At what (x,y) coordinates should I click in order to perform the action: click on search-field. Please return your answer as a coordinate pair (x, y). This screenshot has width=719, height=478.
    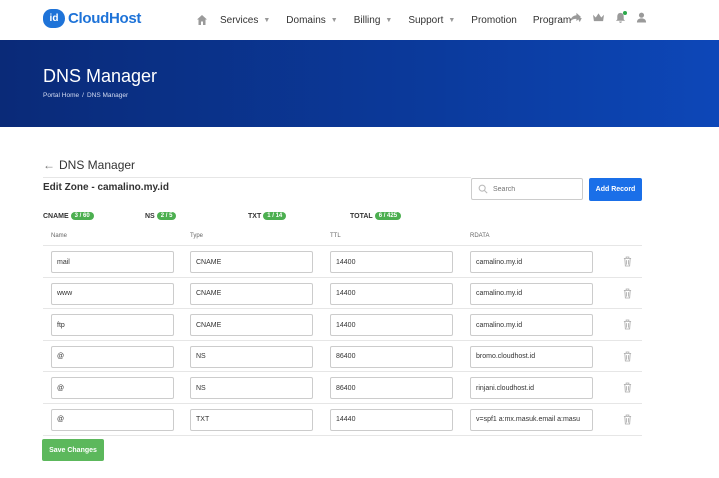
    Looking at the image, I should click on (527, 189).